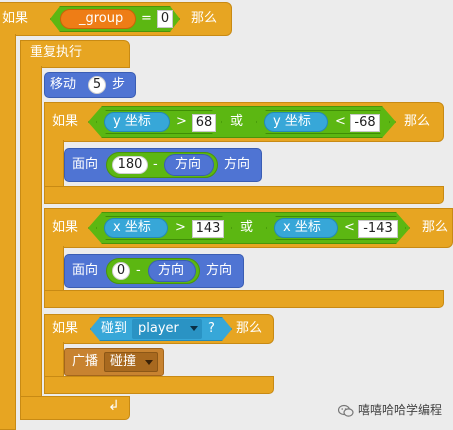 Image resolution: width=453 pixels, height=430 pixels. What do you see at coordinates (204, 123) in the screenshot?
I see `y-max-value: 68` at bounding box center [204, 123].